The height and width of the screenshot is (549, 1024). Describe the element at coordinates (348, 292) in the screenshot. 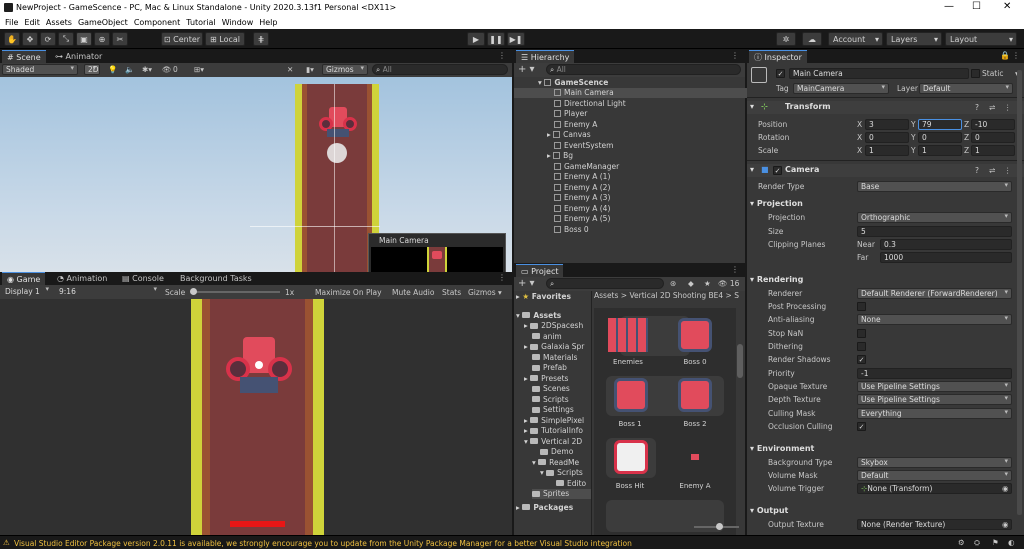

I see `maximize-on-play-toggle: Maximize On Play` at that location.